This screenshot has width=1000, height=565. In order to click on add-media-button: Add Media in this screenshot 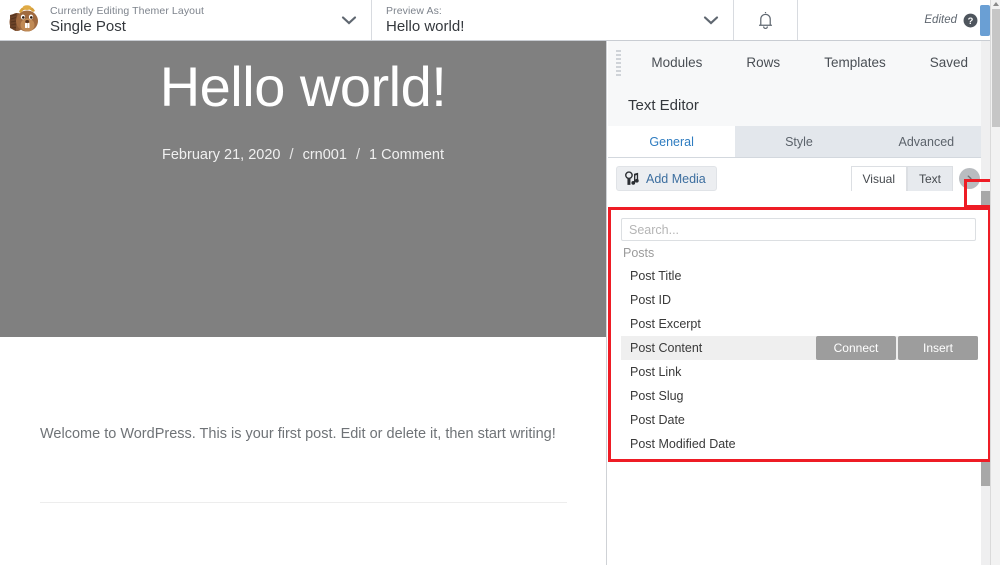, I will do `click(666, 178)`.